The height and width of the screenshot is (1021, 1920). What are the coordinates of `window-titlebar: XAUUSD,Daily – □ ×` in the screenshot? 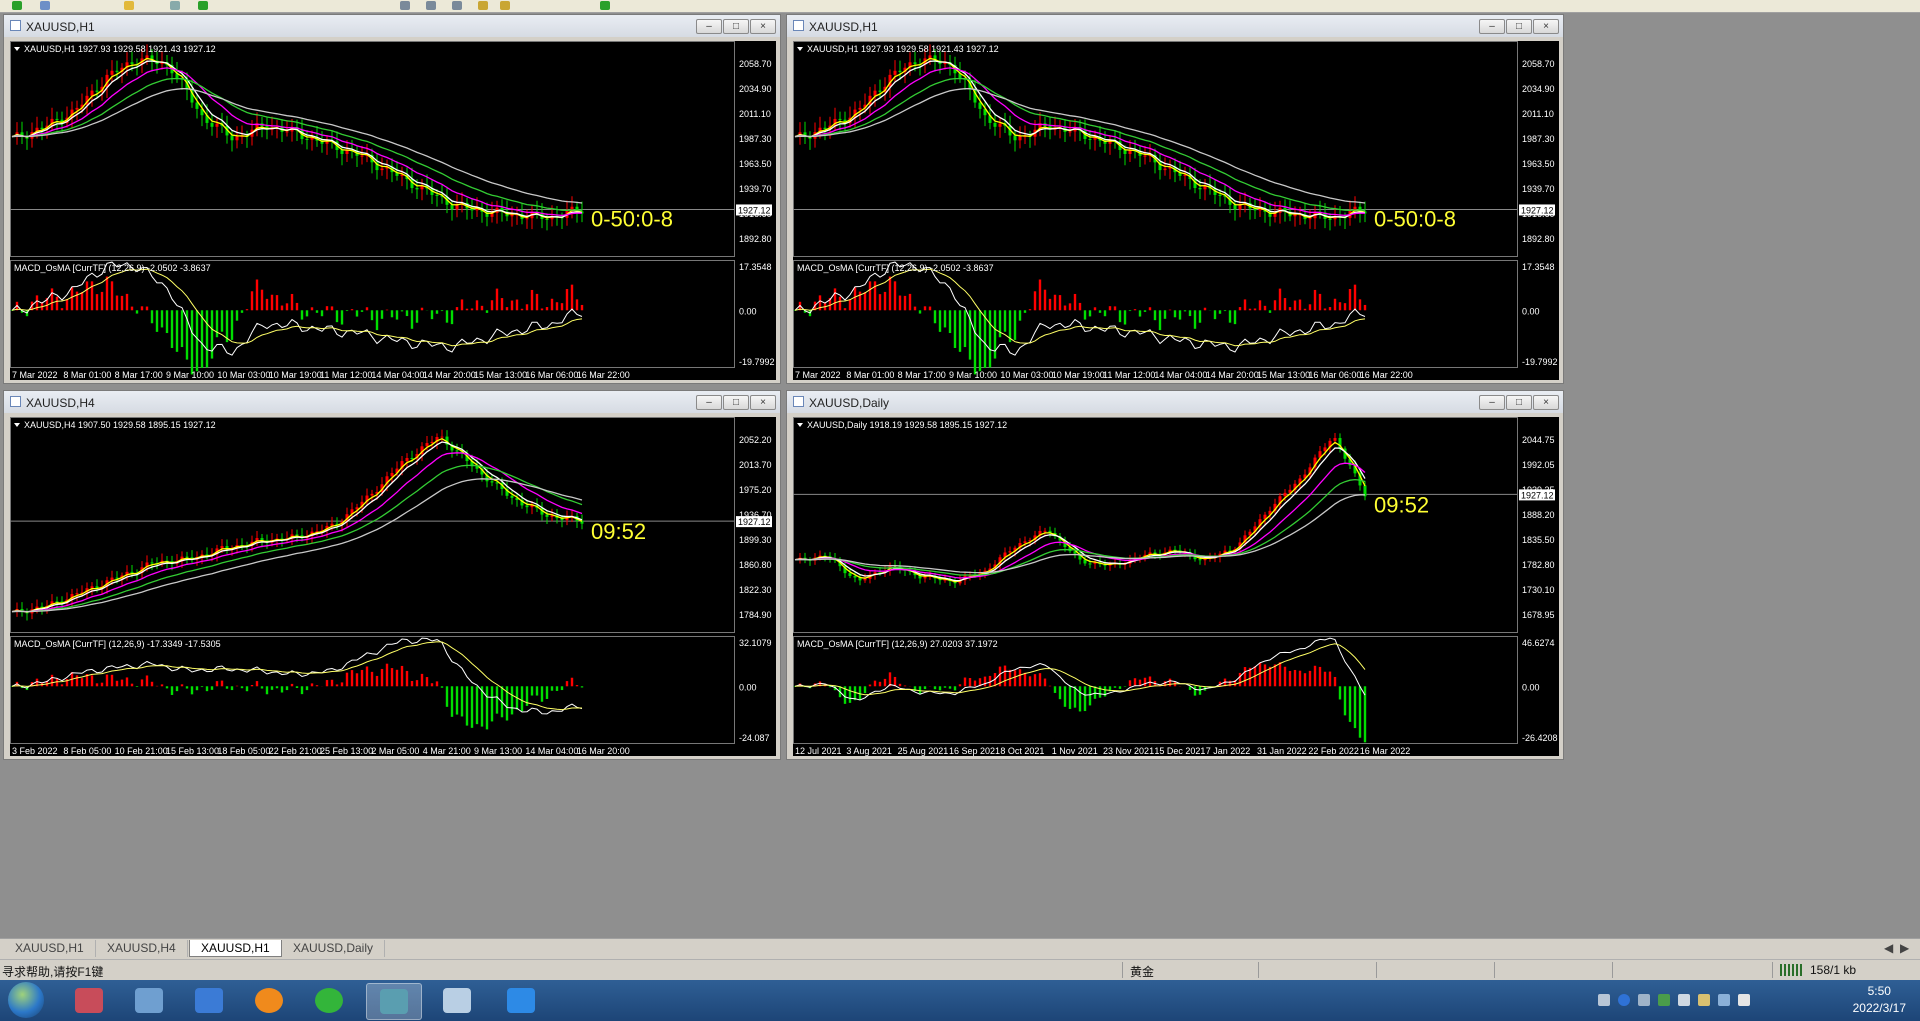 It's located at (1175, 402).